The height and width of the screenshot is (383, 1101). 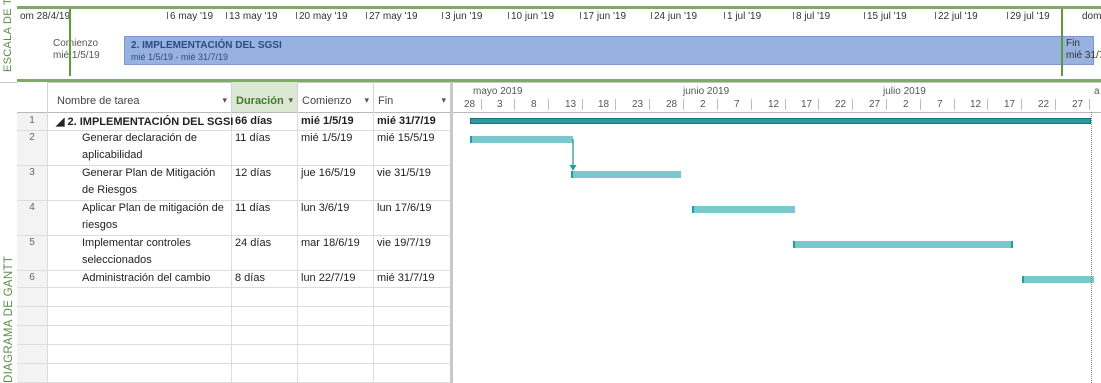 What do you see at coordinates (1030, 16) in the screenshot?
I see `timeline-date-label: 29 jul '19` at bounding box center [1030, 16].